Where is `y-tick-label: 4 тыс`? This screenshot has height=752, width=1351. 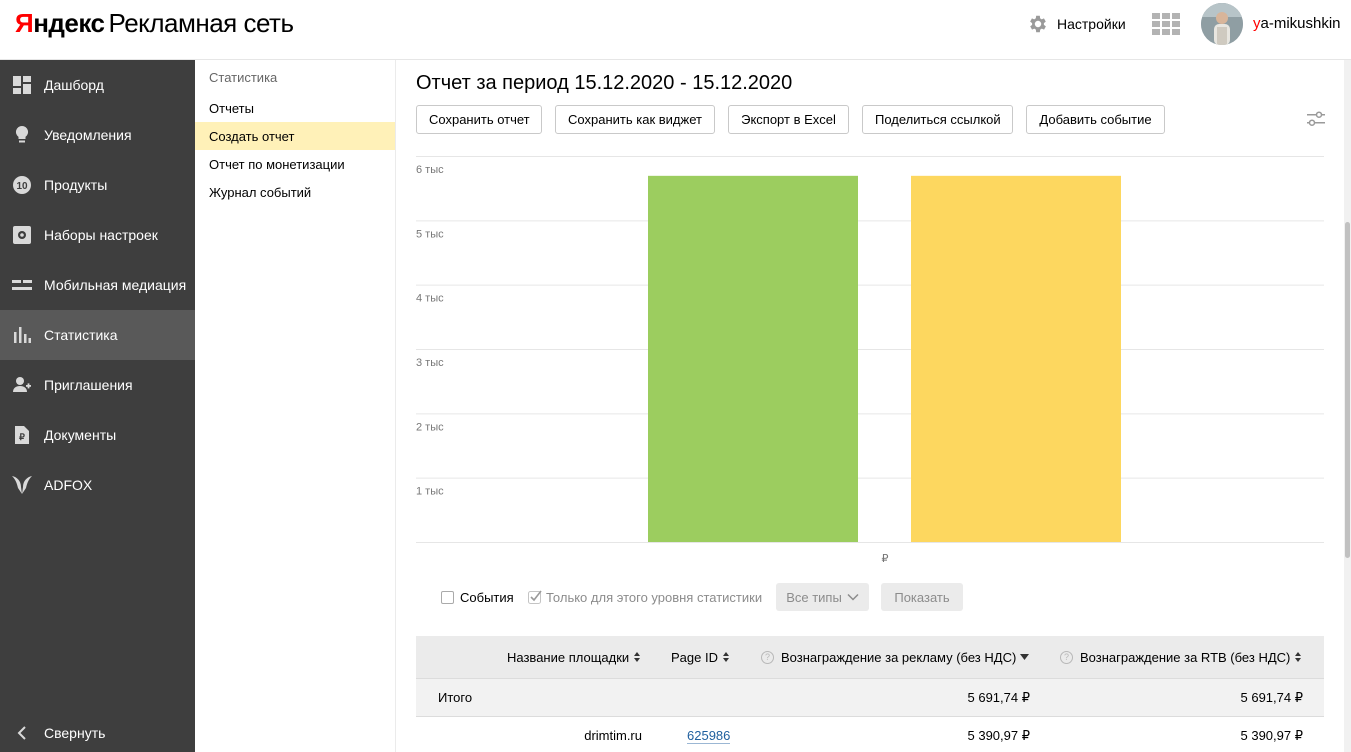
y-tick-label: 4 тыс is located at coordinates (430, 299).